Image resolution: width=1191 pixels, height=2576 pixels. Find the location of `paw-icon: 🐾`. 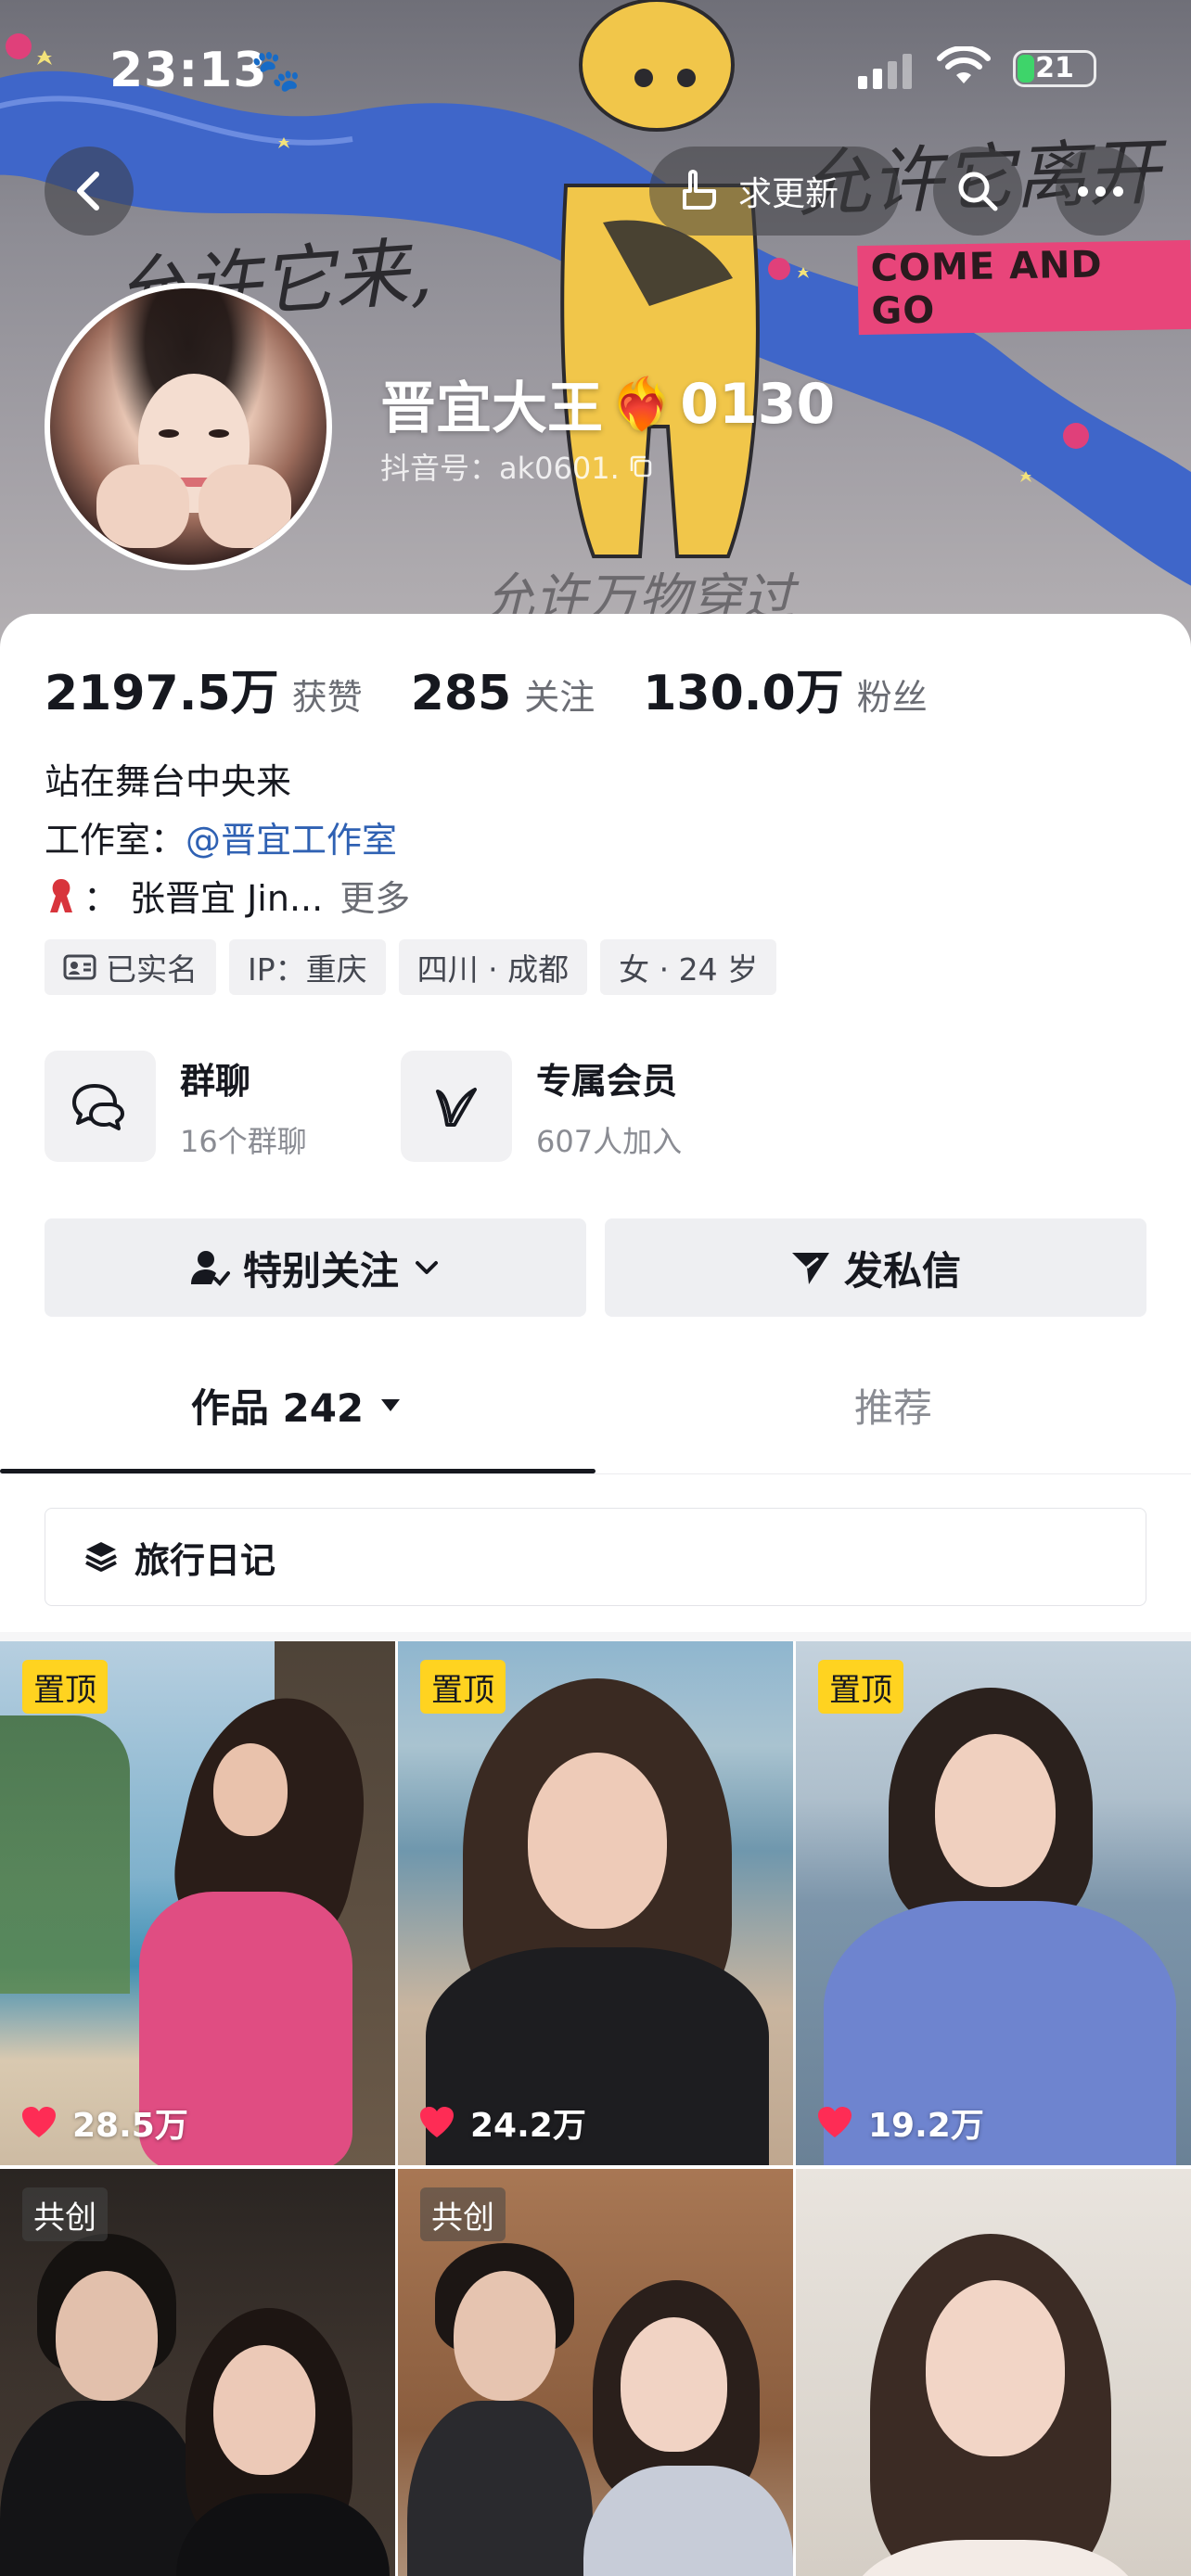

paw-icon: 🐾 is located at coordinates (275, 71).